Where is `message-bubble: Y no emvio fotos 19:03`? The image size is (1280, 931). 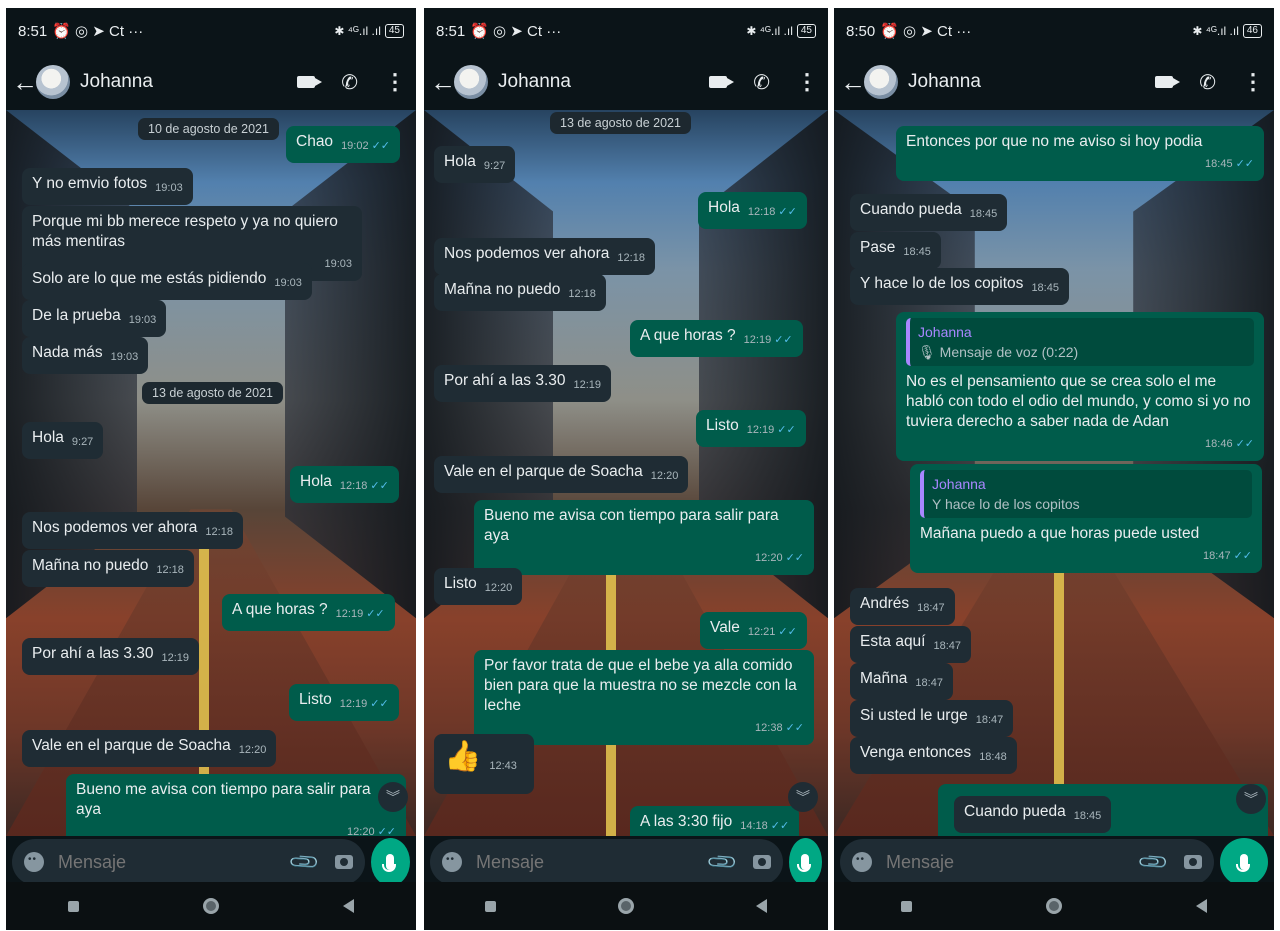 message-bubble: Y no emvio fotos 19:03 is located at coordinates (107, 186).